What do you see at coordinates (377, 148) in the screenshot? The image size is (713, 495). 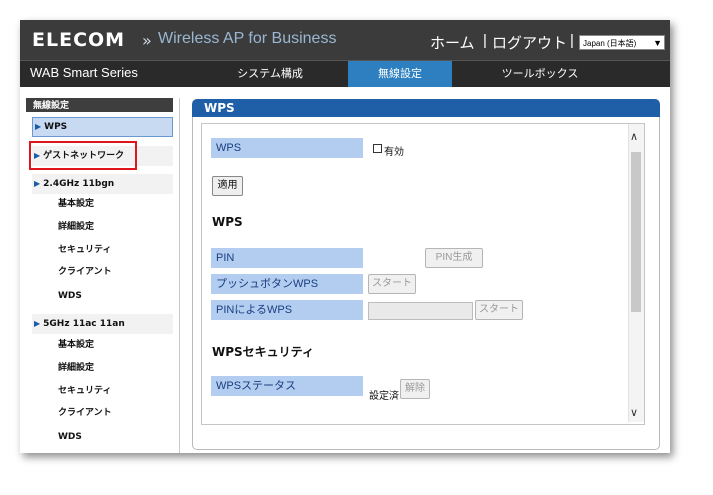 I see `wps-enable-checkbox` at bounding box center [377, 148].